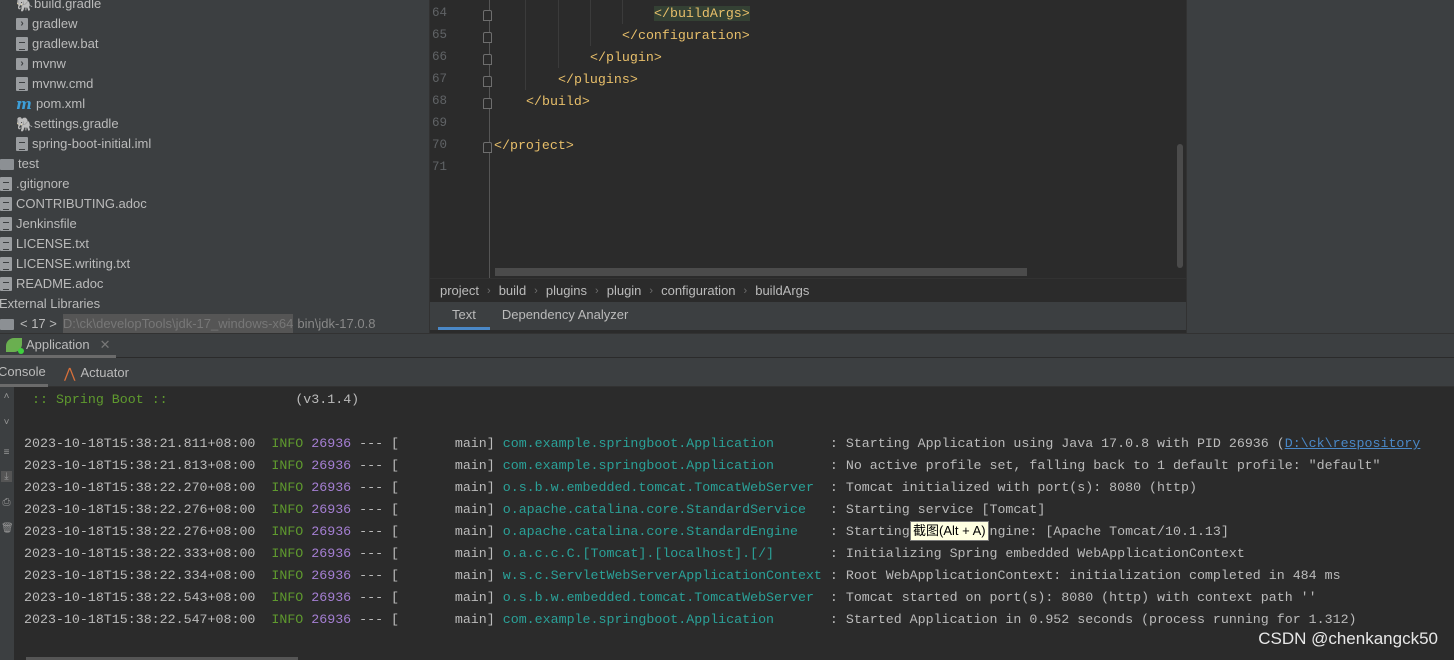  I want to click on editor-tab: Dependency Analyzer, so click(565, 316).